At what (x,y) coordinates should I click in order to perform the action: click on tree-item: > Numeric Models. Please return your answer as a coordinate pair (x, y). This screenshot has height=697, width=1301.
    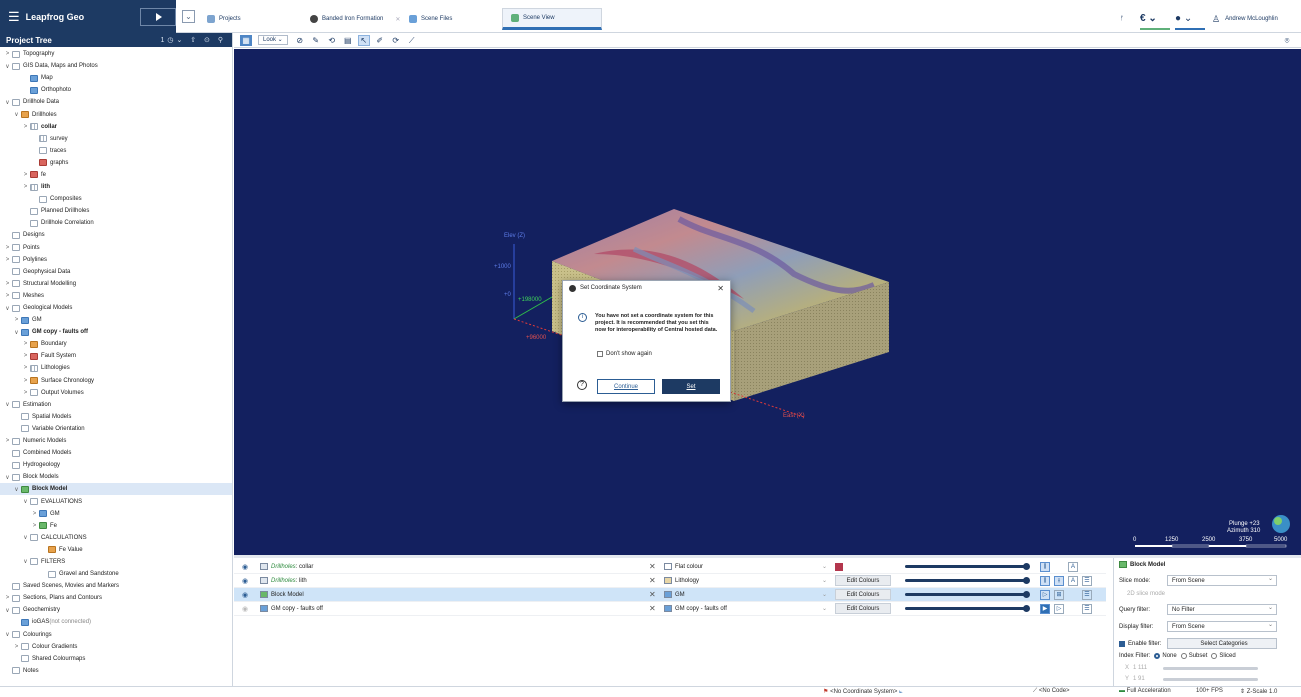
    Looking at the image, I should click on (116, 441).